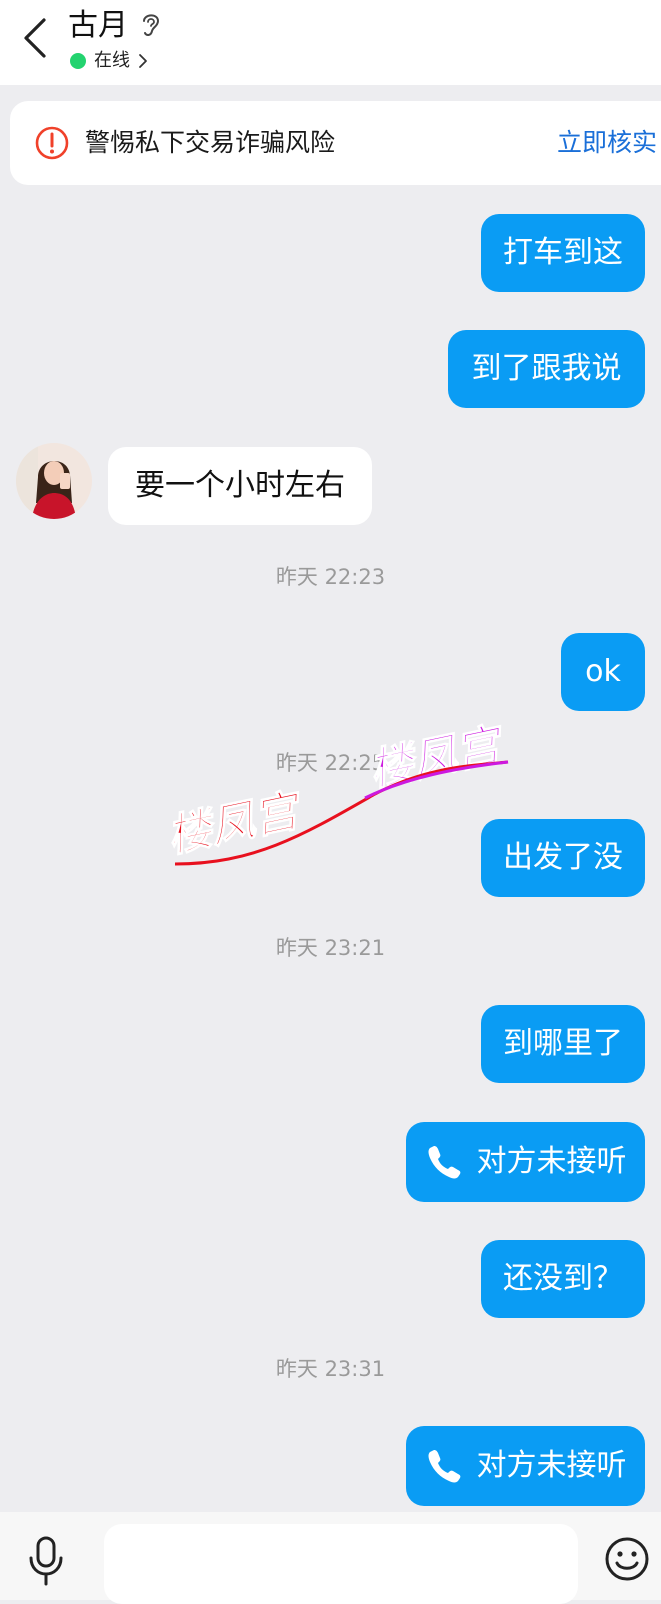 Image resolution: width=661 pixels, height=1604 pixels. What do you see at coordinates (112, 61) in the screenshot?
I see `online-status-text: 在线` at bounding box center [112, 61].